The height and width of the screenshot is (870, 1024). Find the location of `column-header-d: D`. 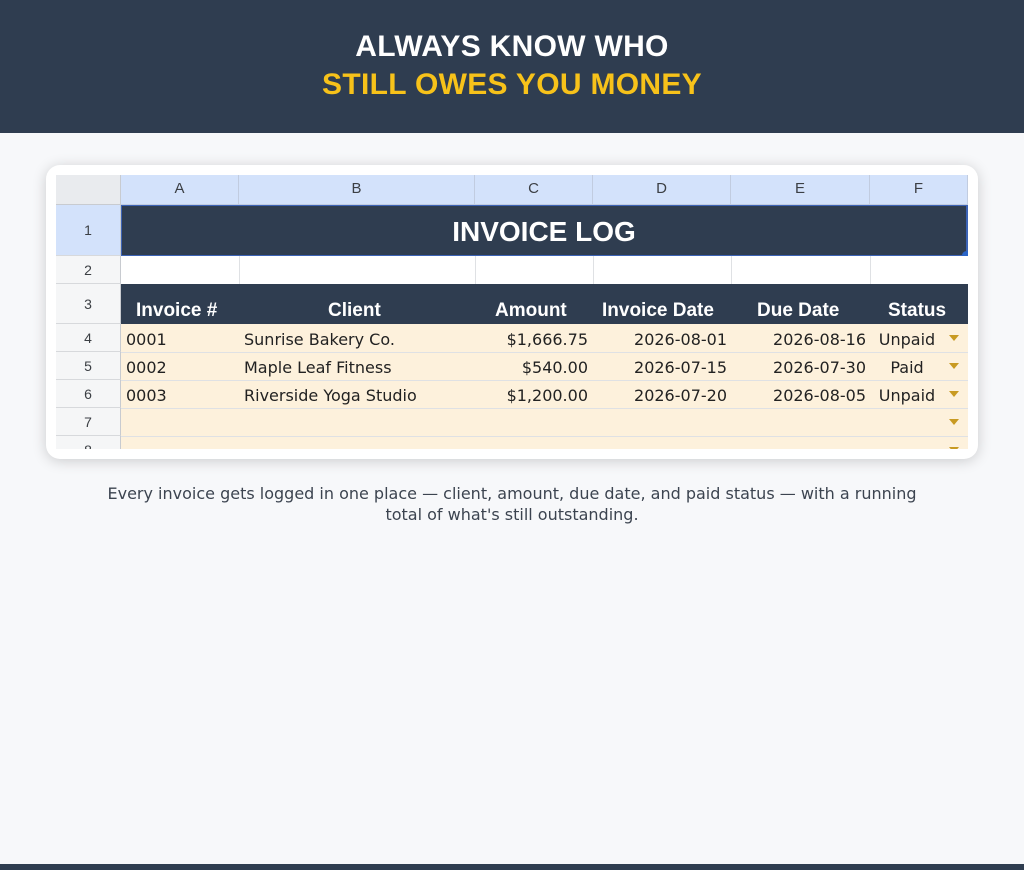

column-header-d: D is located at coordinates (662, 190).